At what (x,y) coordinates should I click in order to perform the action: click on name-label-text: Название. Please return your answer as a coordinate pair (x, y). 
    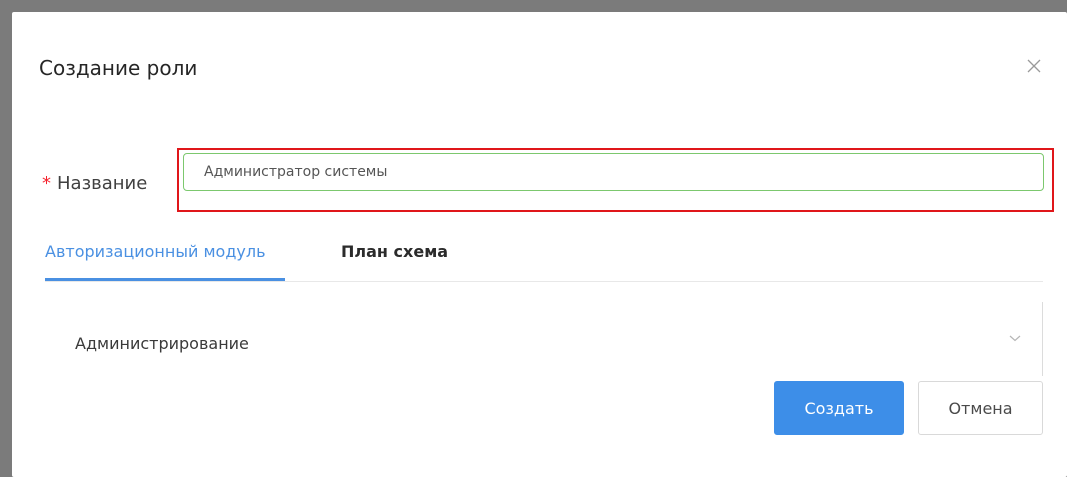
    Looking at the image, I should click on (102, 183).